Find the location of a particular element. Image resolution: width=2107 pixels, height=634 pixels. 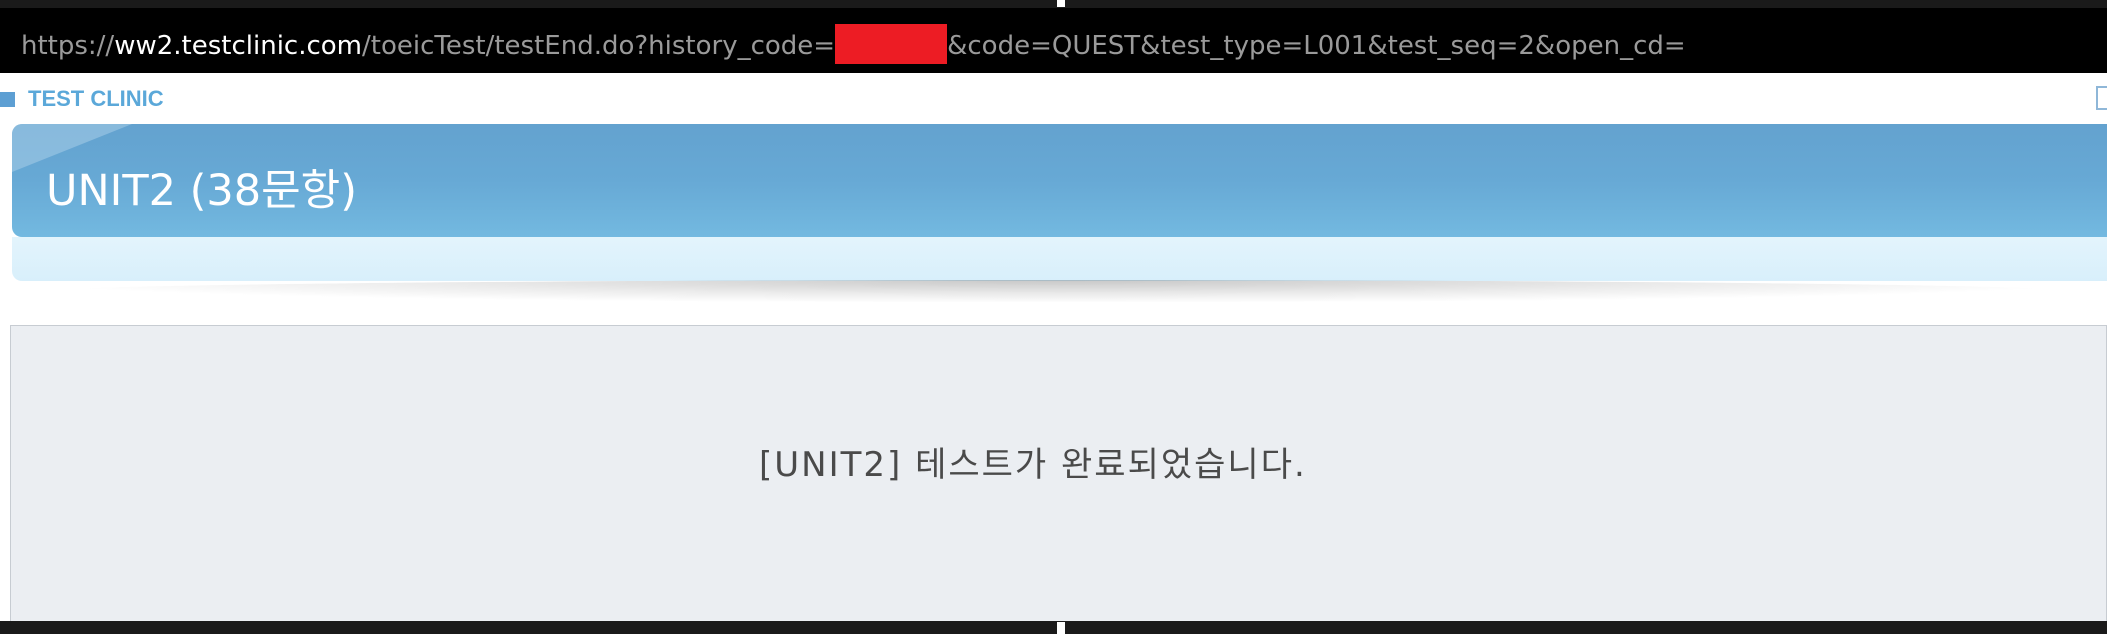

square-bullet-icon is located at coordinates (7, 99).